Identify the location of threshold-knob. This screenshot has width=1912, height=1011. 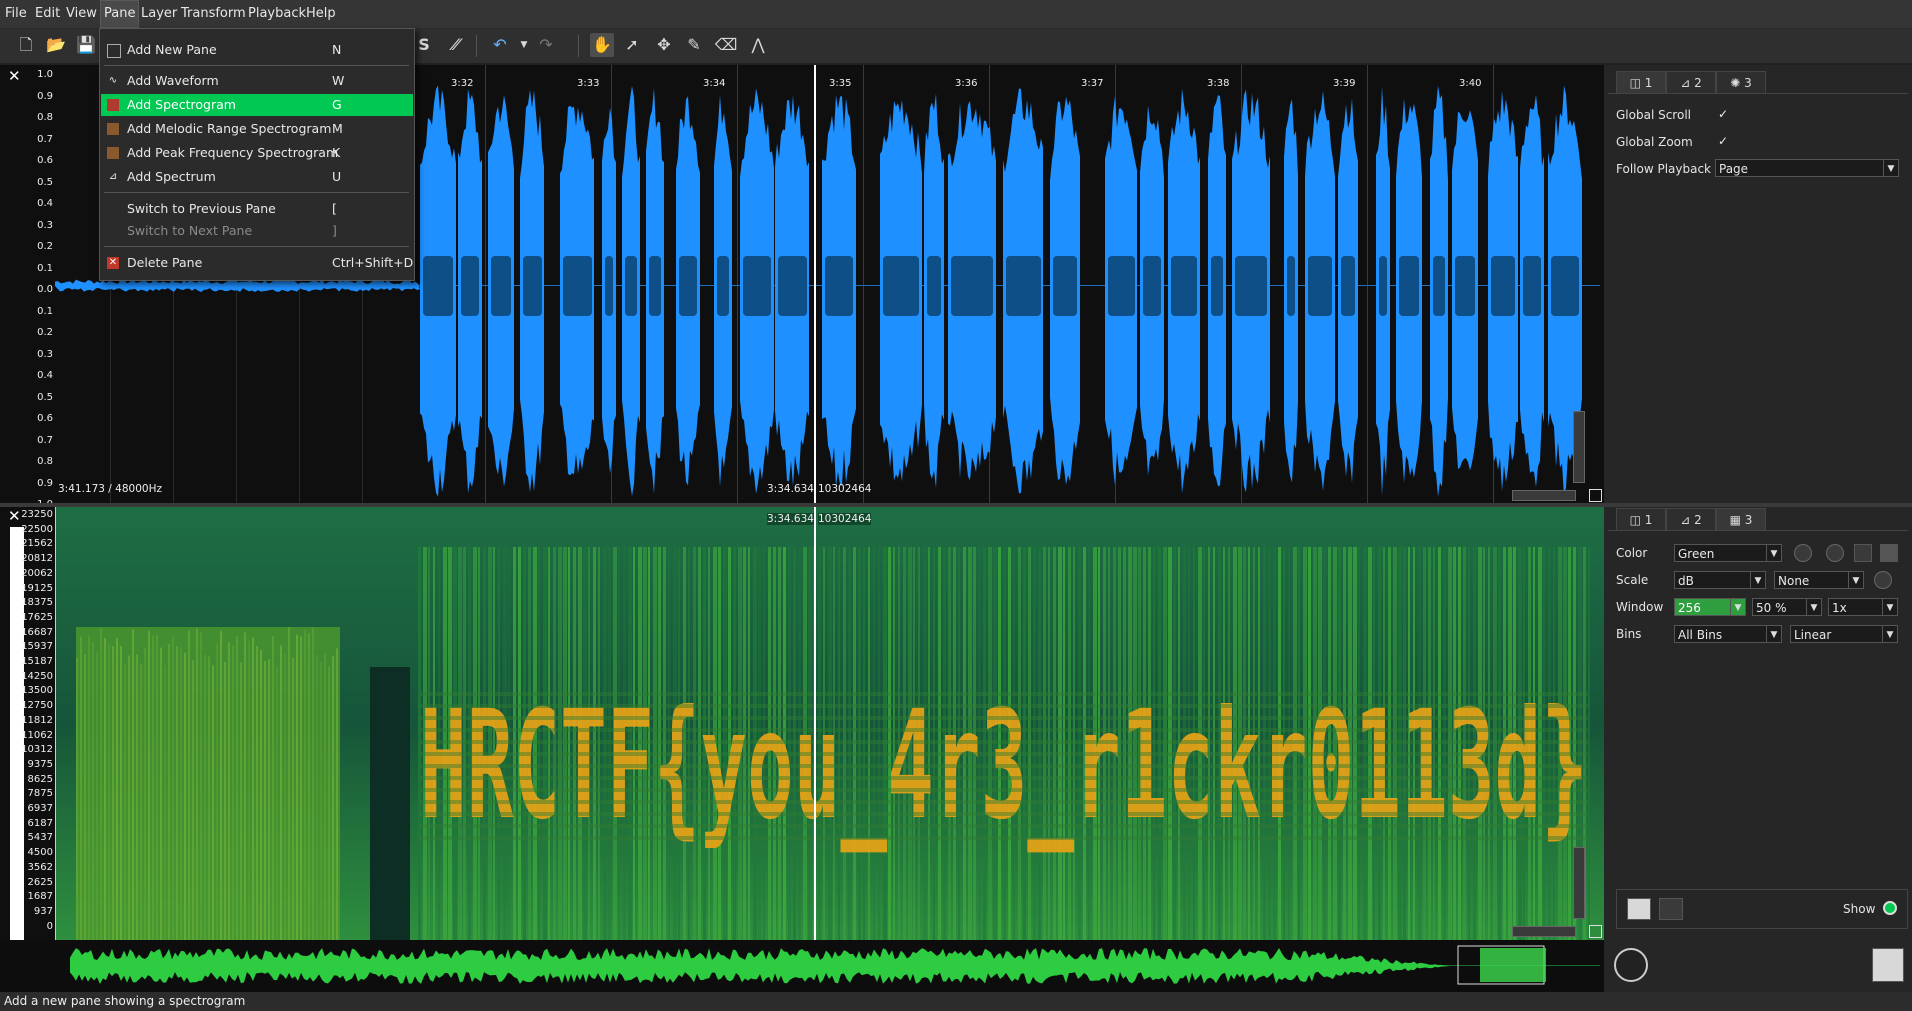
(1883, 580).